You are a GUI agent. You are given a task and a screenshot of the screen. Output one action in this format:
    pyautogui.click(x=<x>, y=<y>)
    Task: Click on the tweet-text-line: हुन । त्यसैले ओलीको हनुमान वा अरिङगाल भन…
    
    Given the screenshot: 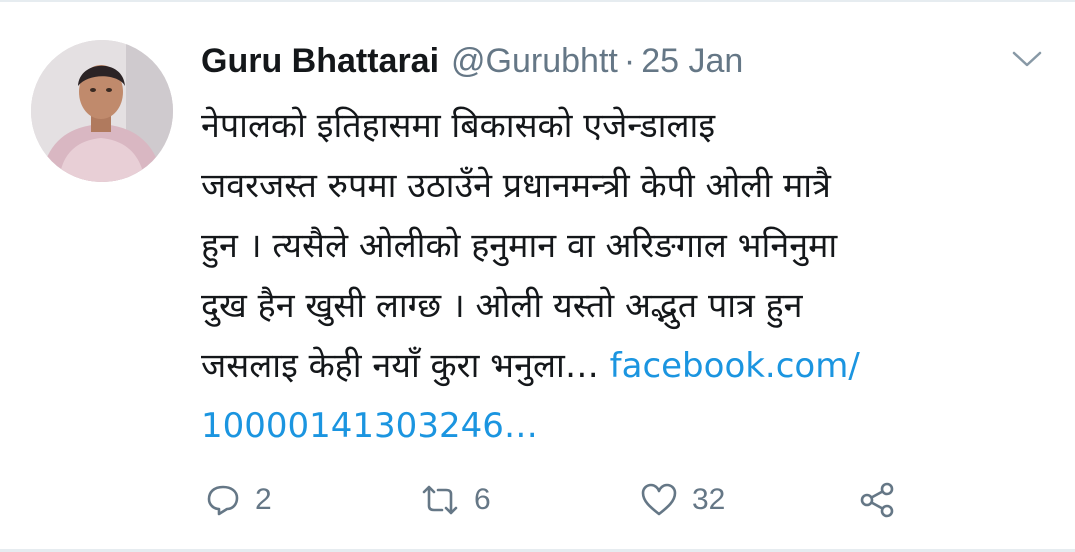 What is the action you would take?
    pyautogui.click(x=519, y=246)
    